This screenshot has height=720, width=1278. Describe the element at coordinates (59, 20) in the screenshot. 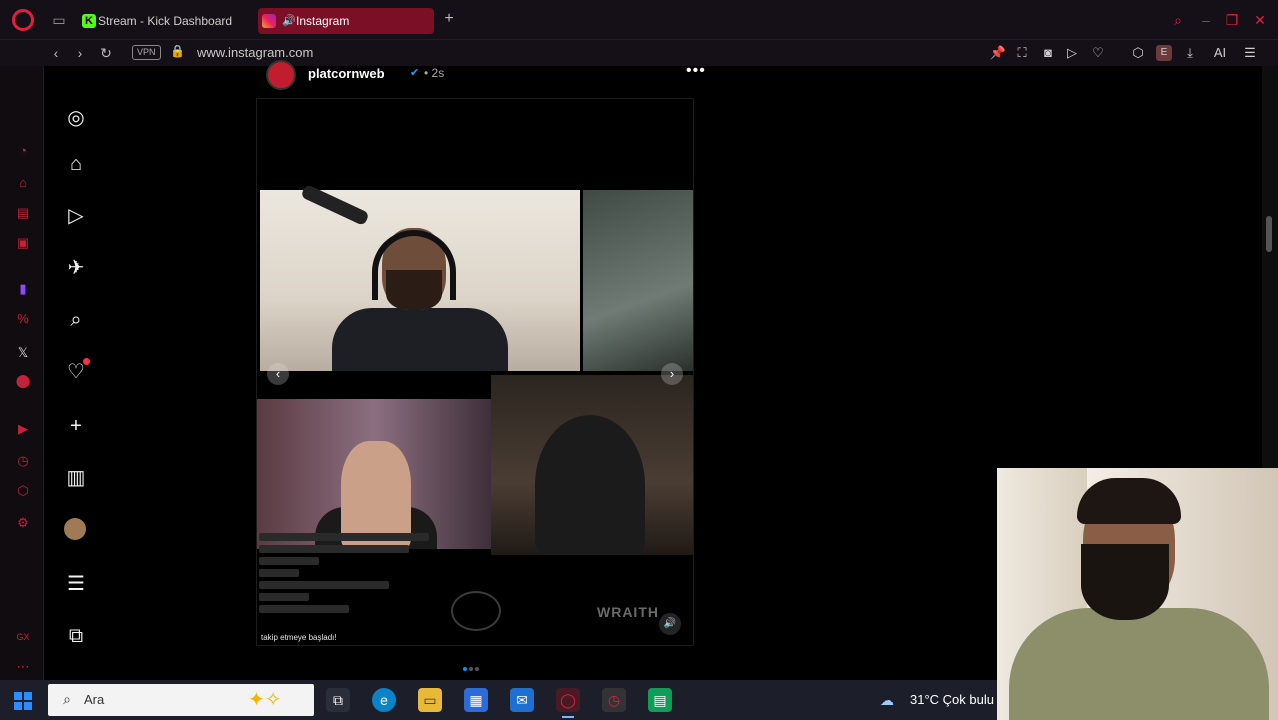

I see `workspaces-icon: ▭` at that location.